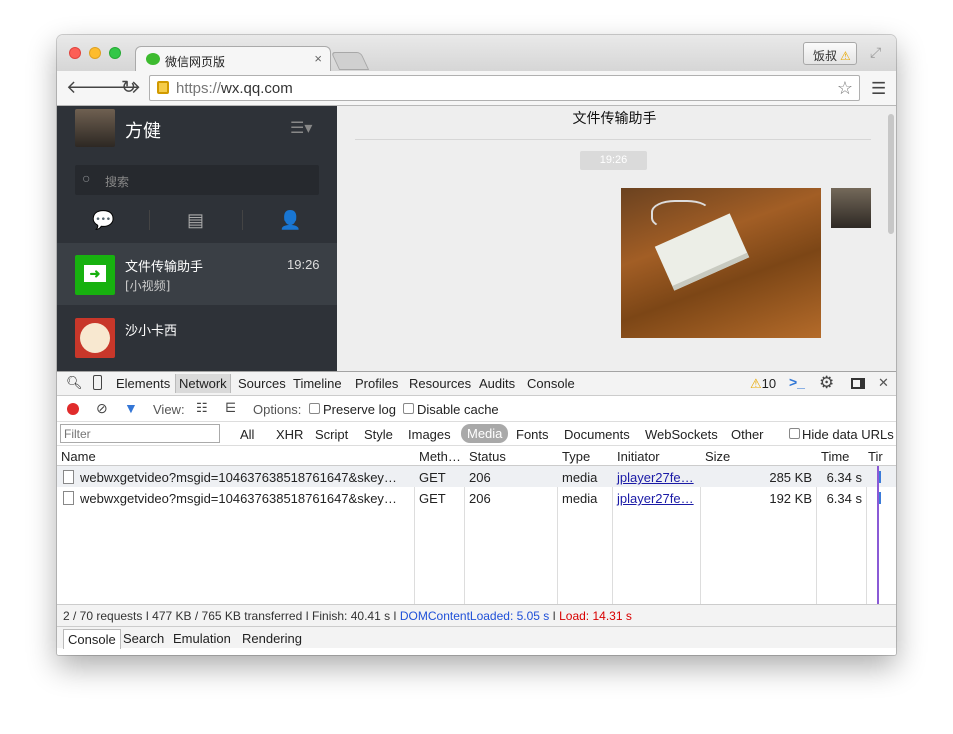  I want to click on browser-tab: 微信网页版 ×, so click(233, 59).